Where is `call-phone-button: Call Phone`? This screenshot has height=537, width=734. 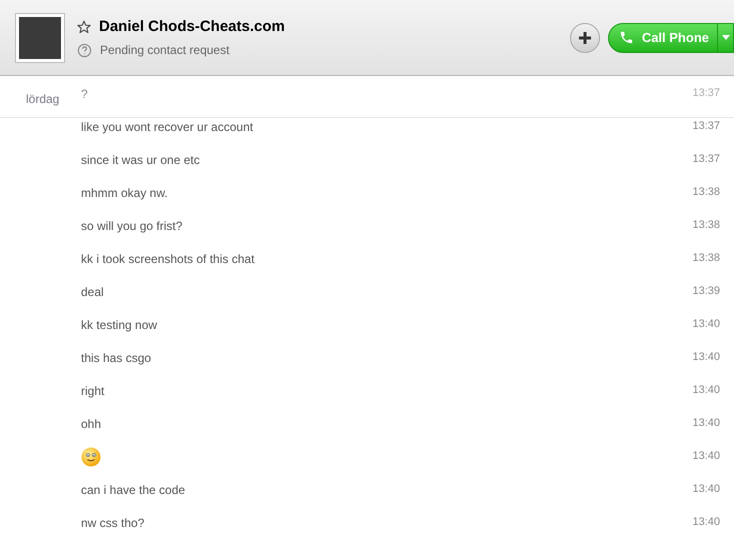 call-phone-button: Call Phone is located at coordinates (662, 38).